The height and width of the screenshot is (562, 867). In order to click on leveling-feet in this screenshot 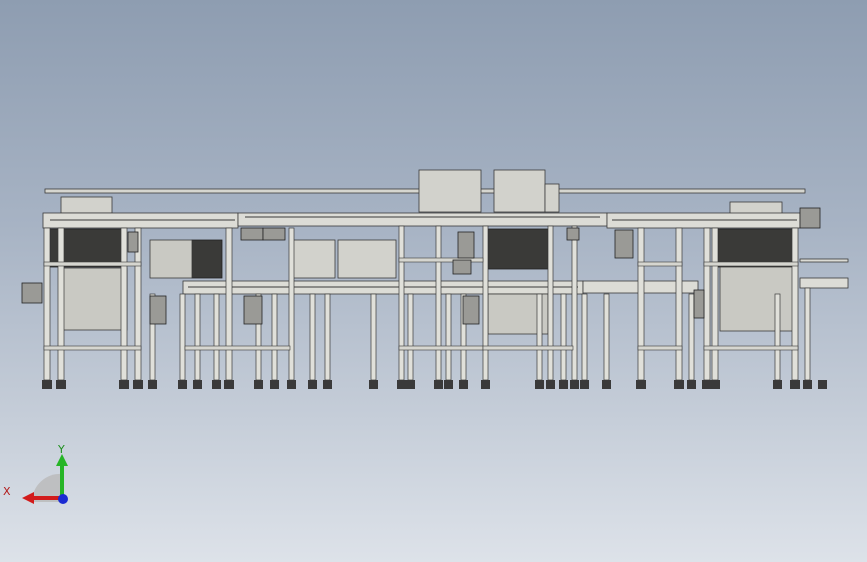, I will do `click(434, 384)`.